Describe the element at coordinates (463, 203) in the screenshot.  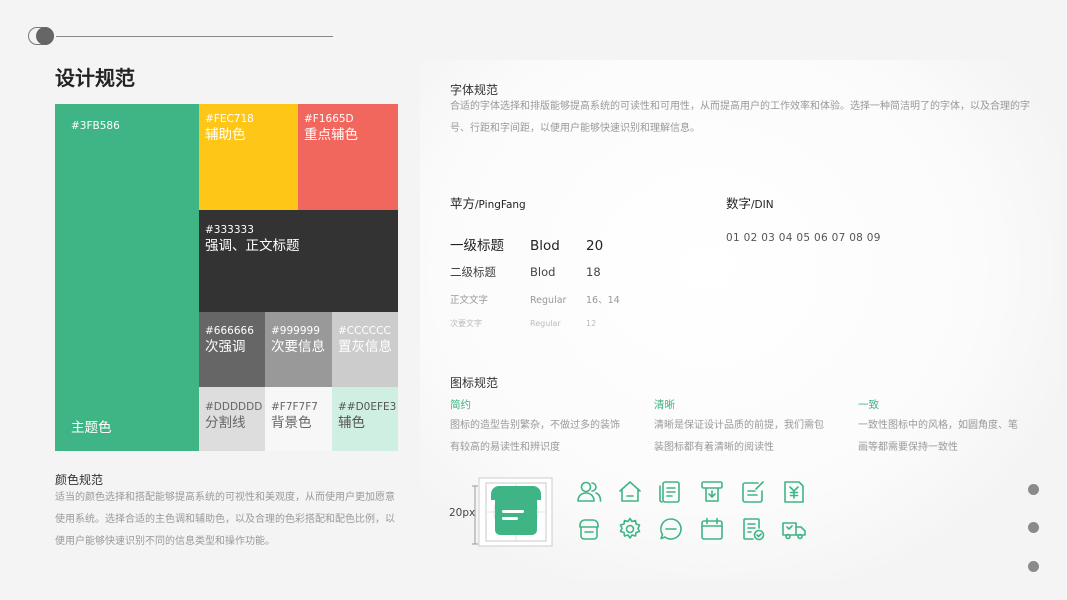
I see `font-family-cn-main: 苹方` at that location.